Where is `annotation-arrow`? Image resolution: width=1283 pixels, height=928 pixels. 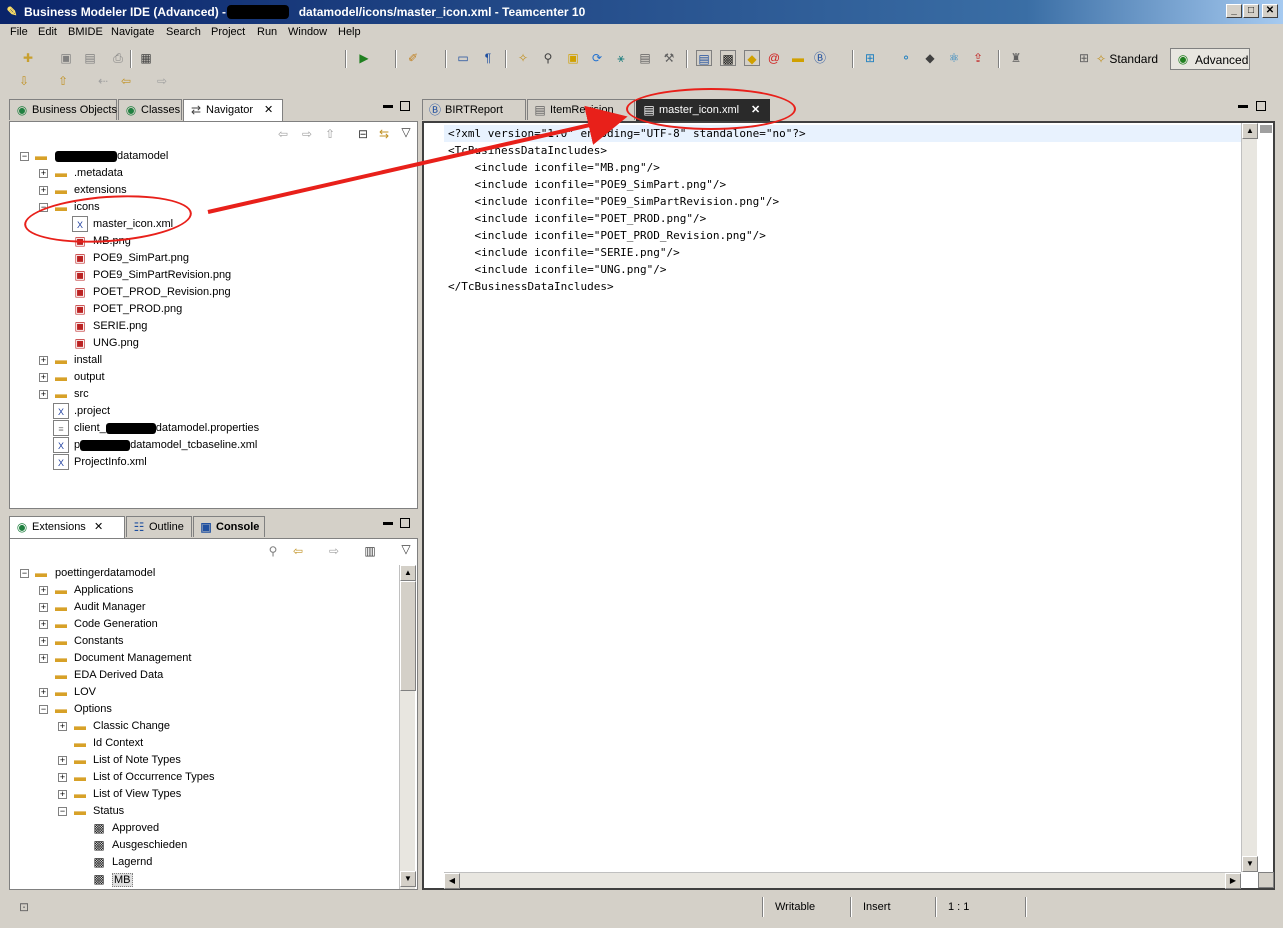 annotation-arrow is located at coordinates (417, 159).